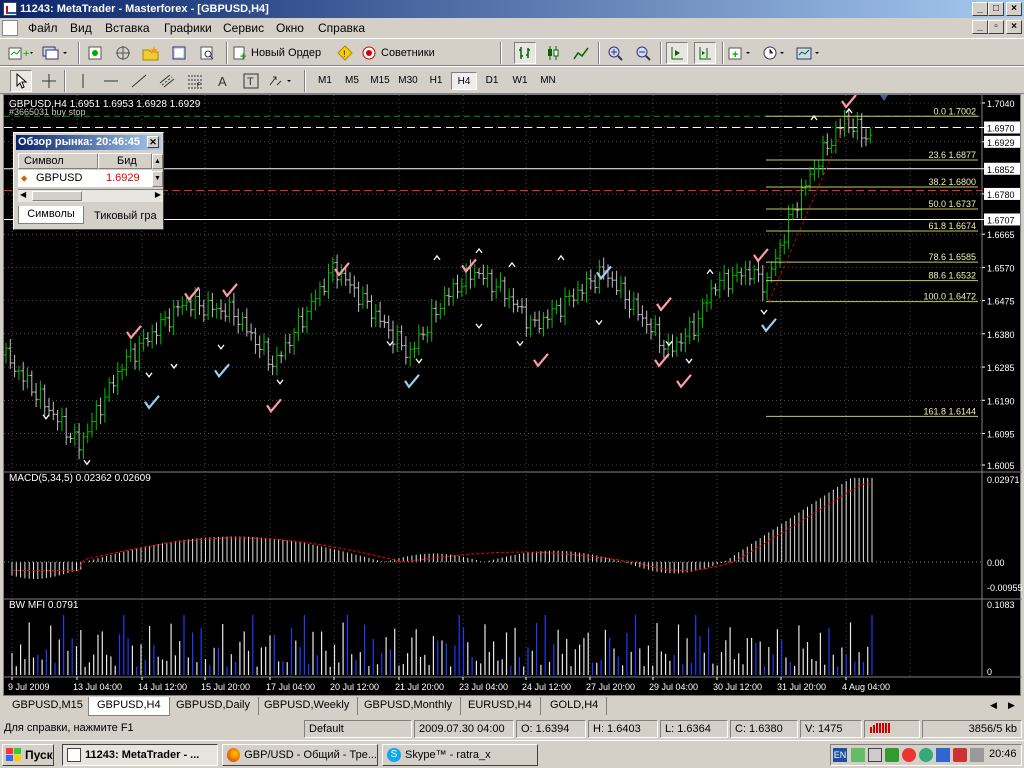 The image size is (1024, 768). I want to click on market-watch-title: Обзор рынка: 20:46:45 ✕, so click(88, 142).